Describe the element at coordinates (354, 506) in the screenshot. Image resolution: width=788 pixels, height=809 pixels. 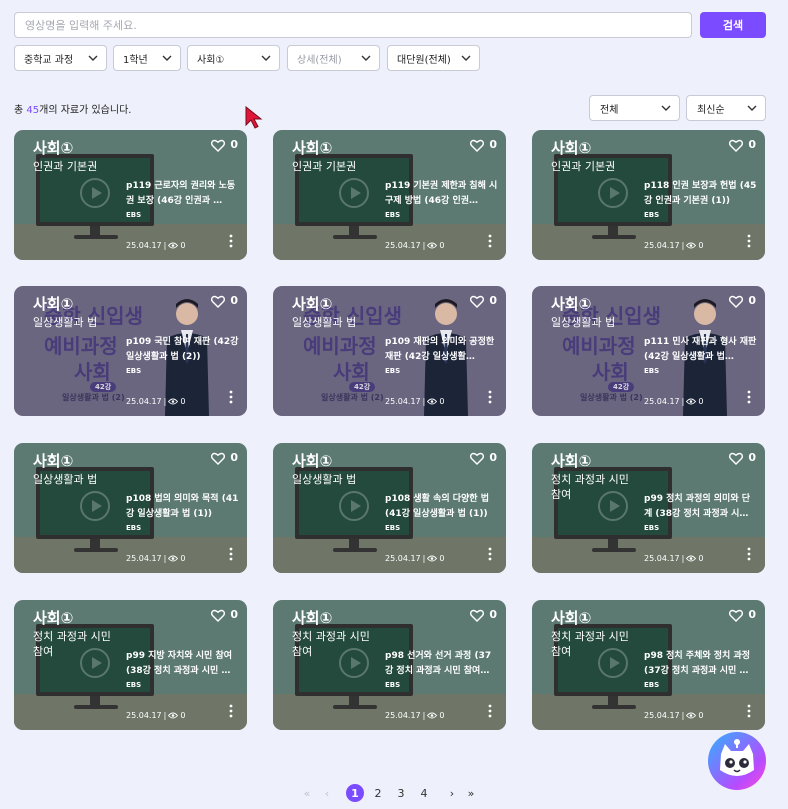
I see `play-icon` at that location.